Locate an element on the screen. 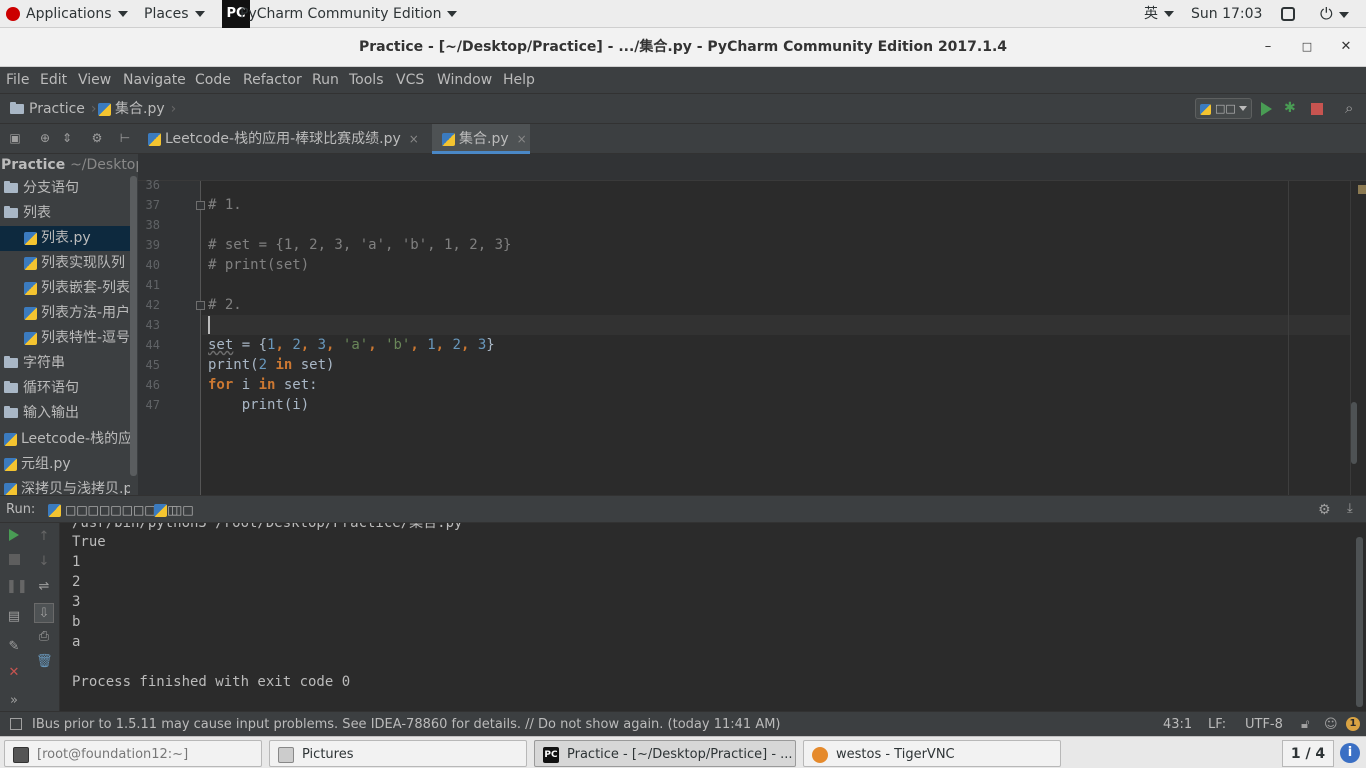  close-button: ✕ is located at coordinates (1346, 47).